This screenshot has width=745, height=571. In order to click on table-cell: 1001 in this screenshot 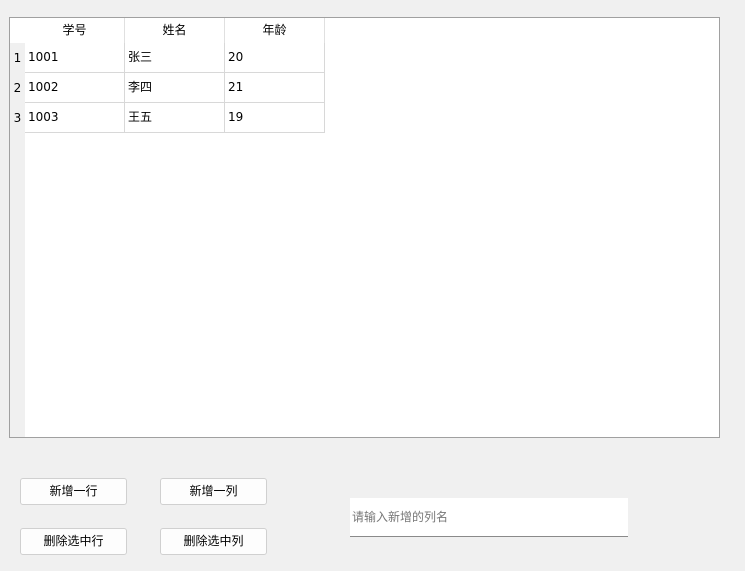, I will do `click(75, 58)`.